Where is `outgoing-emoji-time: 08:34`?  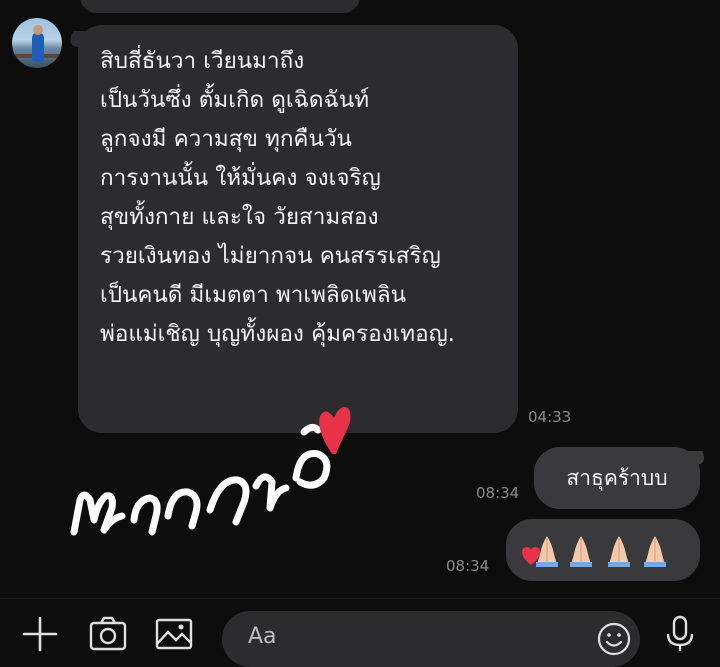 outgoing-emoji-time: 08:34 is located at coordinates (468, 566).